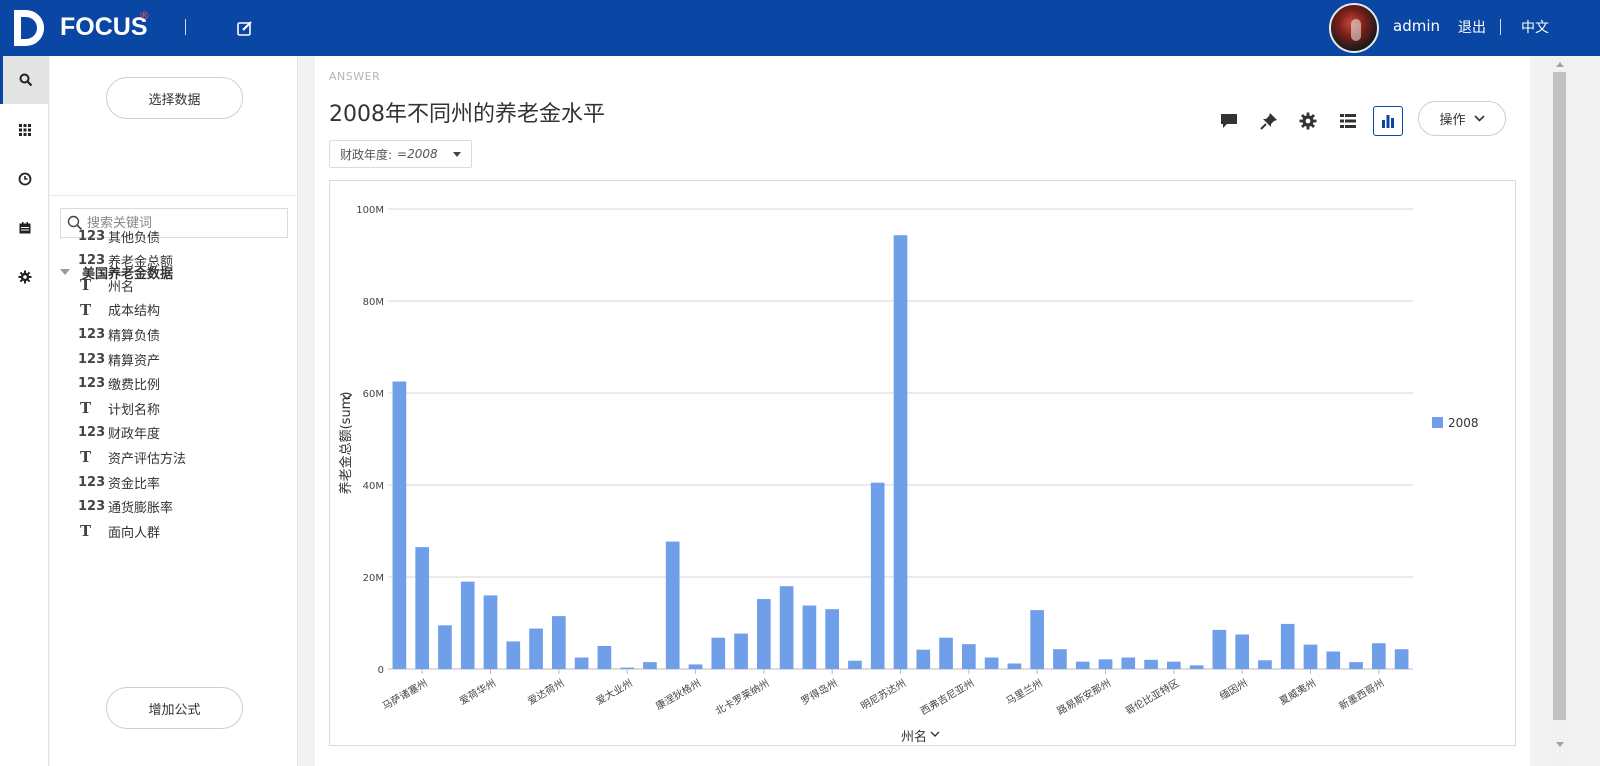  I want to click on field-item: 123 资金比率, so click(119, 482).